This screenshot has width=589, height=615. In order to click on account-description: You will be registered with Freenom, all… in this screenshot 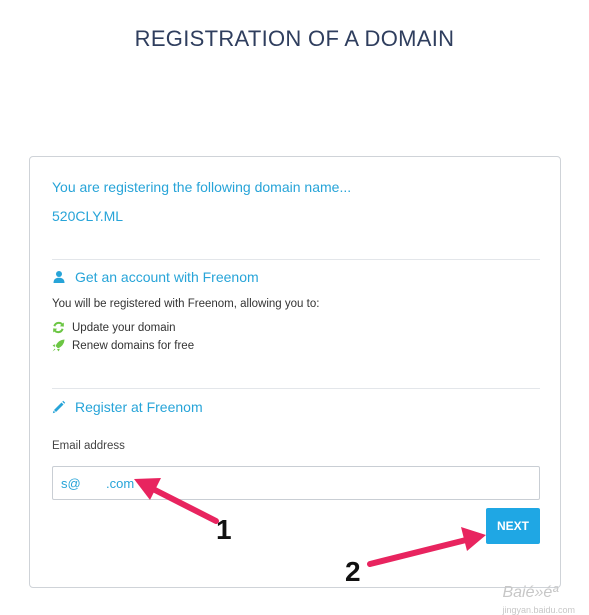, I will do `click(186, 304)`.